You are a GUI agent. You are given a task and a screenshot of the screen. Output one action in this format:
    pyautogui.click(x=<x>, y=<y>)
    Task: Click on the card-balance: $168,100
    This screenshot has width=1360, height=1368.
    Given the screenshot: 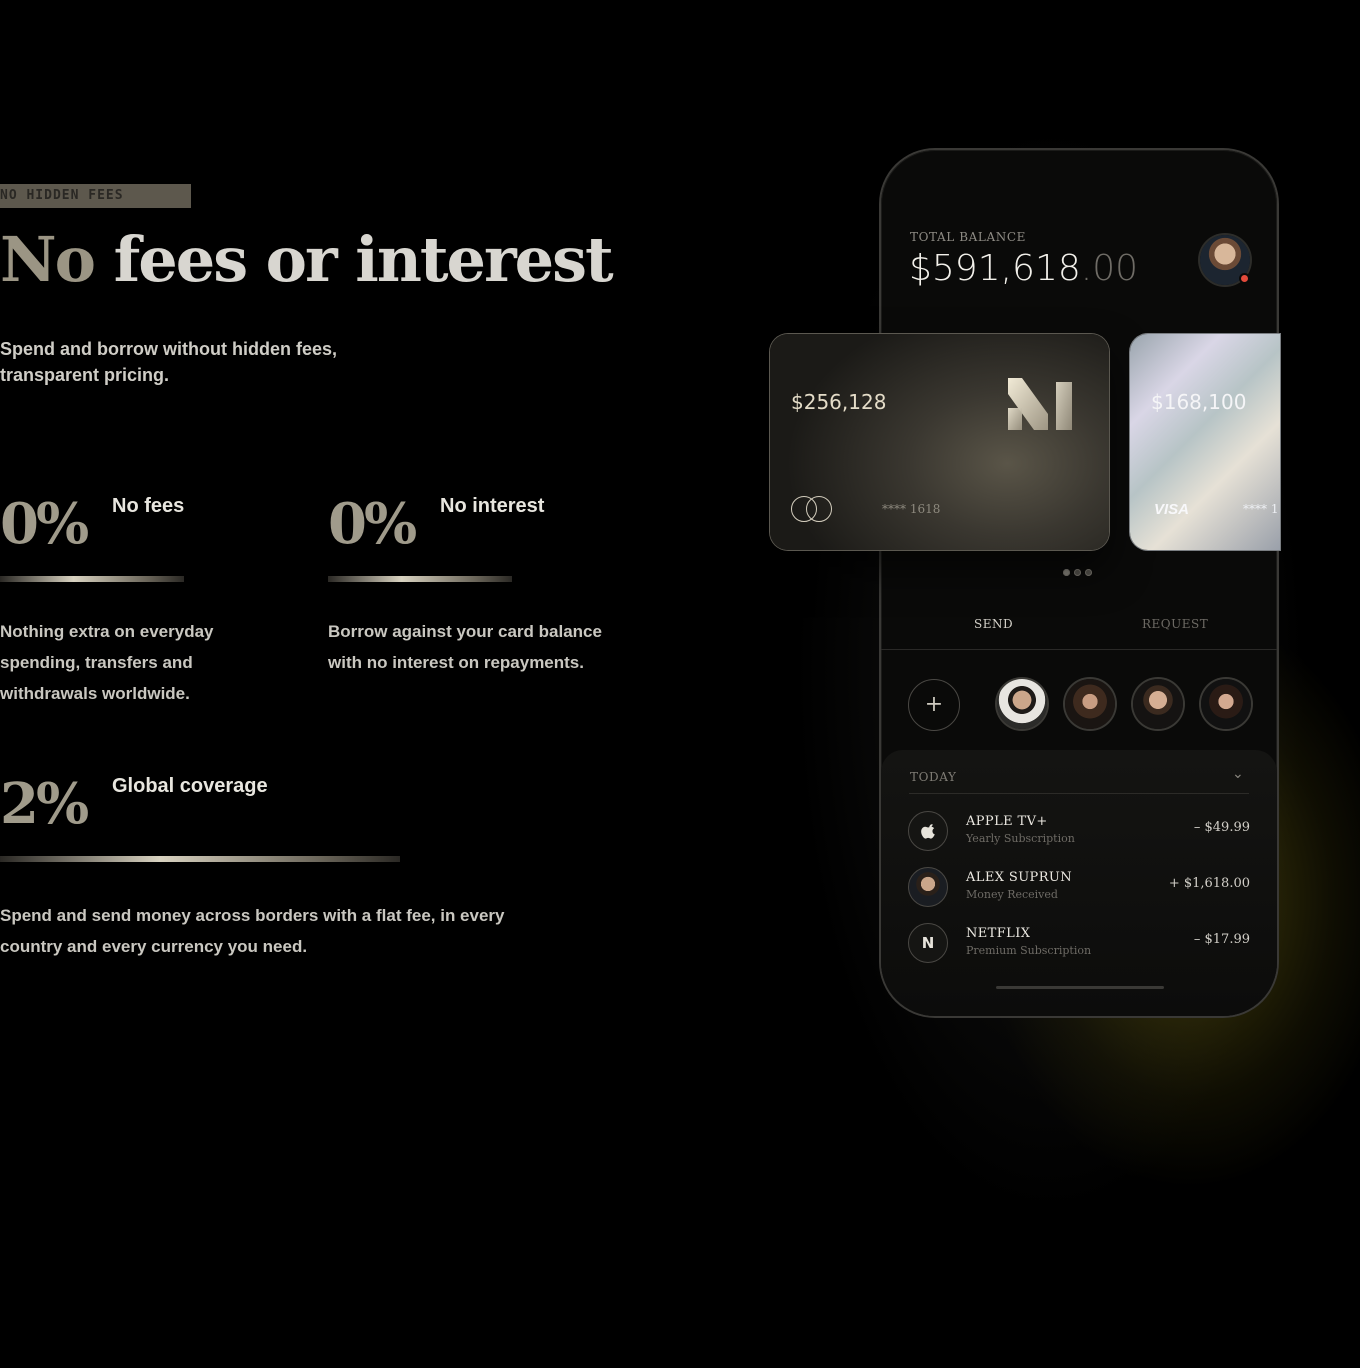 What is the action you would take?
    pyautogui.click(x=1199, y=402)
    